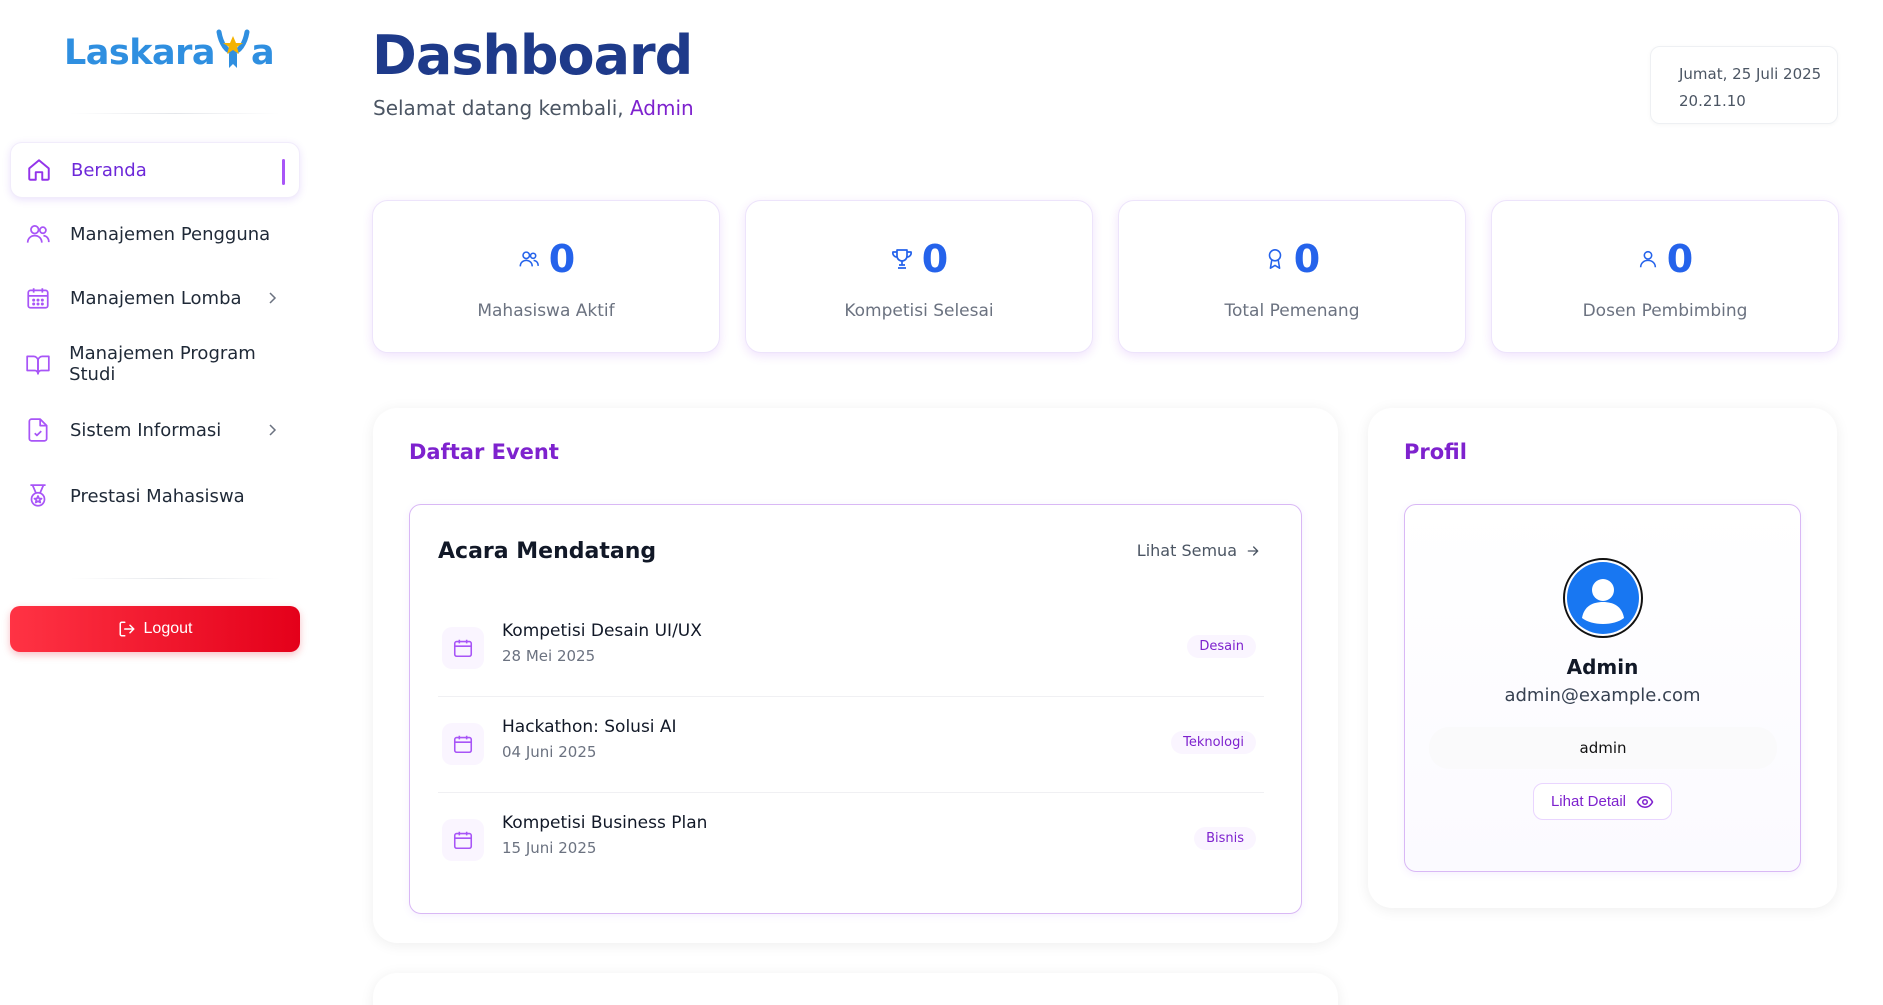 This screenshot has height=1005, width=1883. I want to click on datetime-box: Jumat, 25 Juli 2025 20.21.10, so click(1744, 85).